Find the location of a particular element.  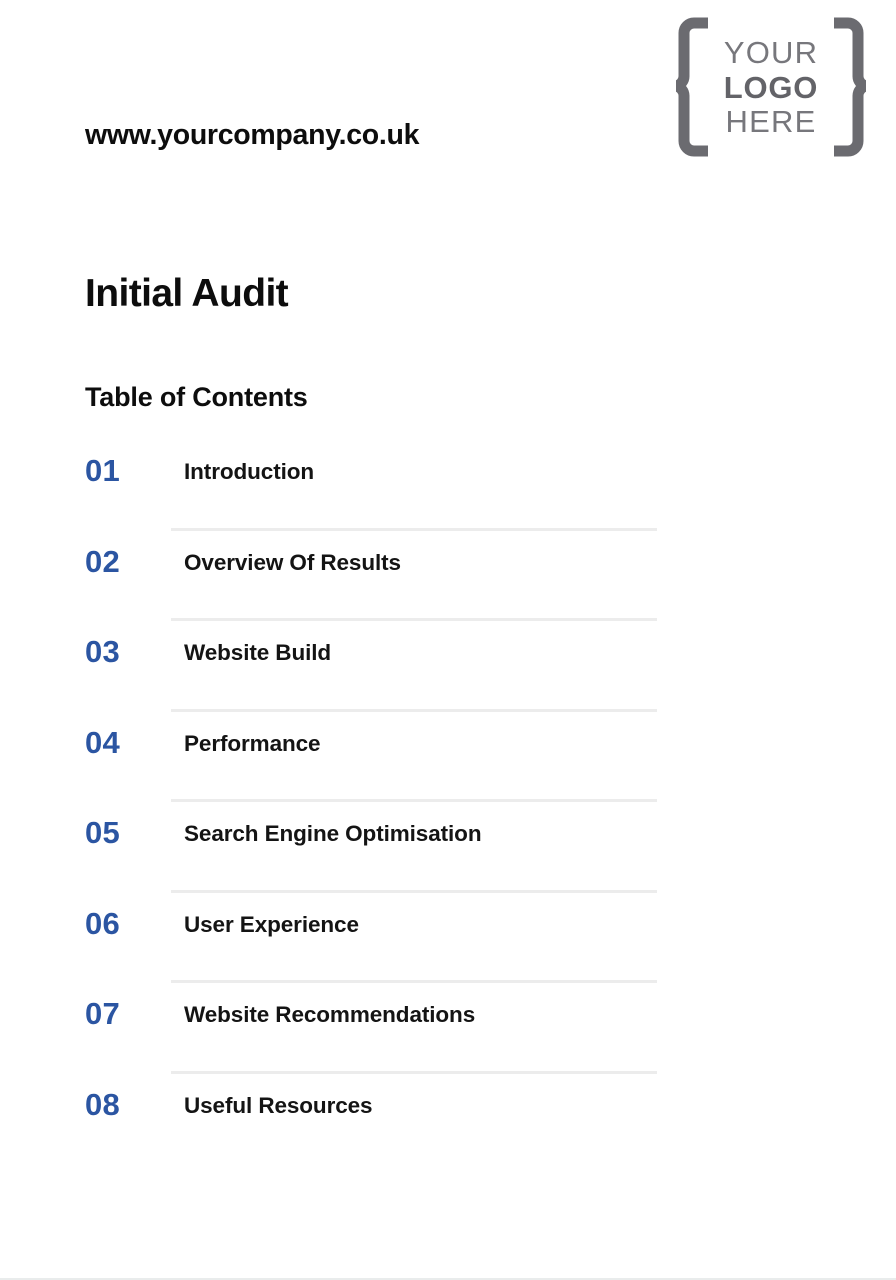

toc-entry-01: 01 Introduction is located at coordinates (448, 485).